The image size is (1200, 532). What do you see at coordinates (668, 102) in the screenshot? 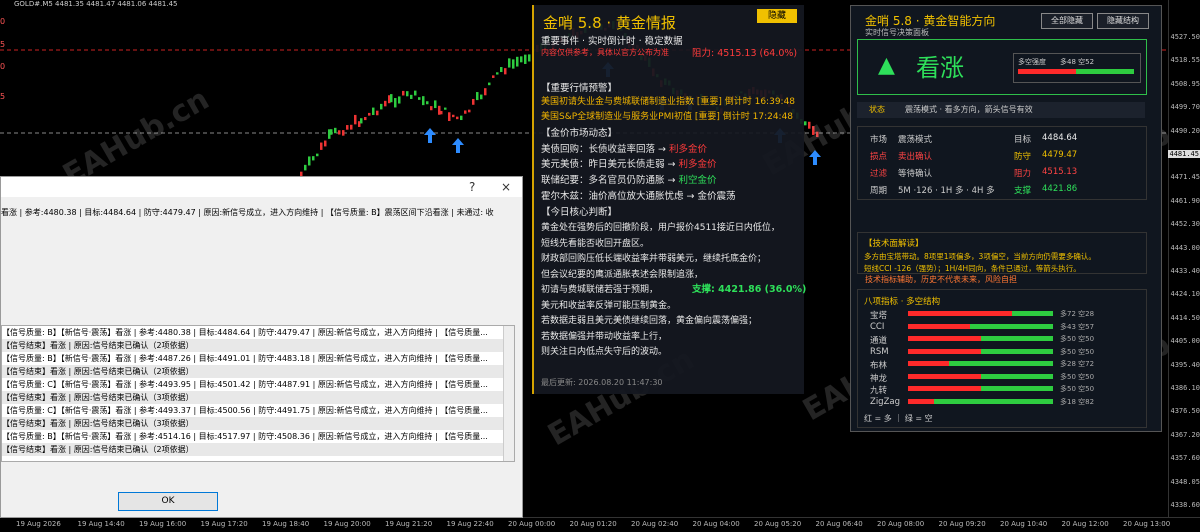
I see `alert-item: 美国初请失业金与费城联储制造业指数 [重要] 倒计时 16:39:48` at bounding box center [668, 102].